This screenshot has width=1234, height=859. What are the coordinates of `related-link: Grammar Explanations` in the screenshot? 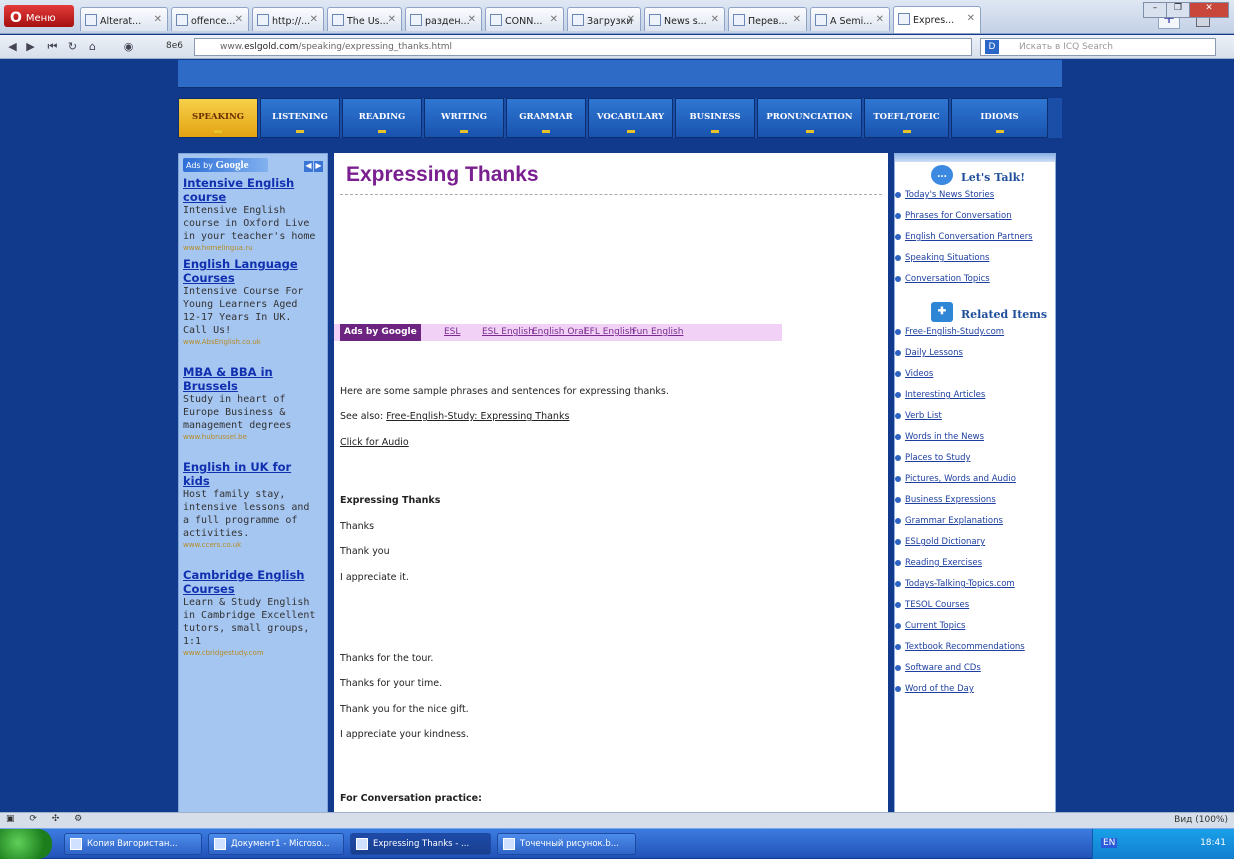 It's located at (975, 526).